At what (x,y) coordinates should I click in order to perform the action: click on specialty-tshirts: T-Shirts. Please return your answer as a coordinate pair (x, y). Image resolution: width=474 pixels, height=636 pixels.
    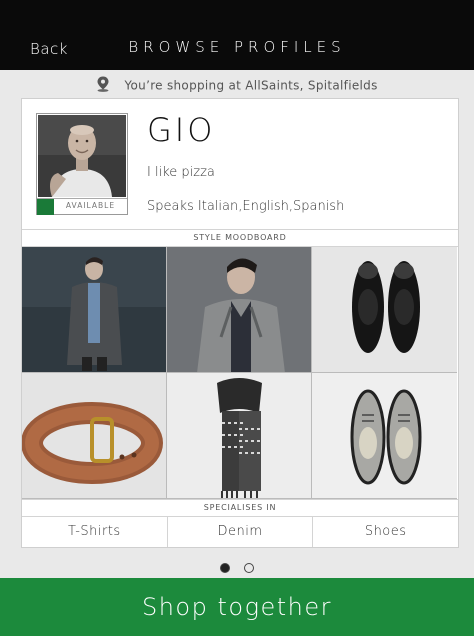
    Looking at the image, I should click on (95, 532).